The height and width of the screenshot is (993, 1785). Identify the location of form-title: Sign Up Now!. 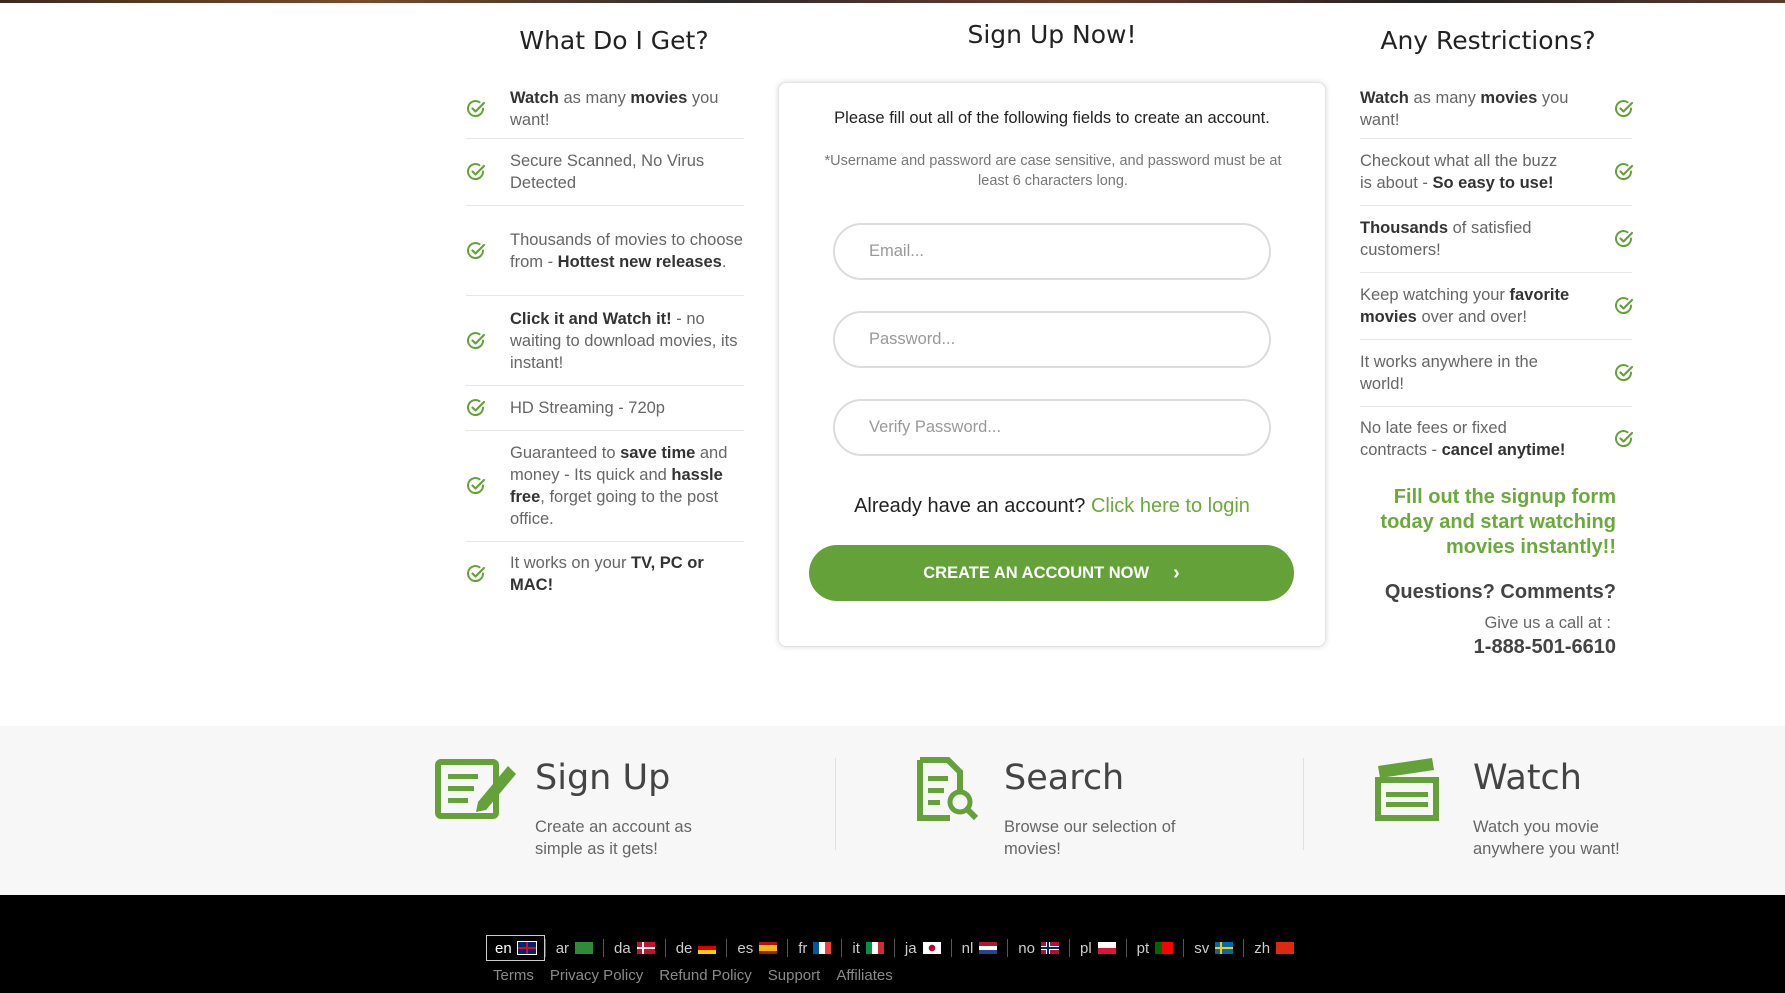
(1052, 34).